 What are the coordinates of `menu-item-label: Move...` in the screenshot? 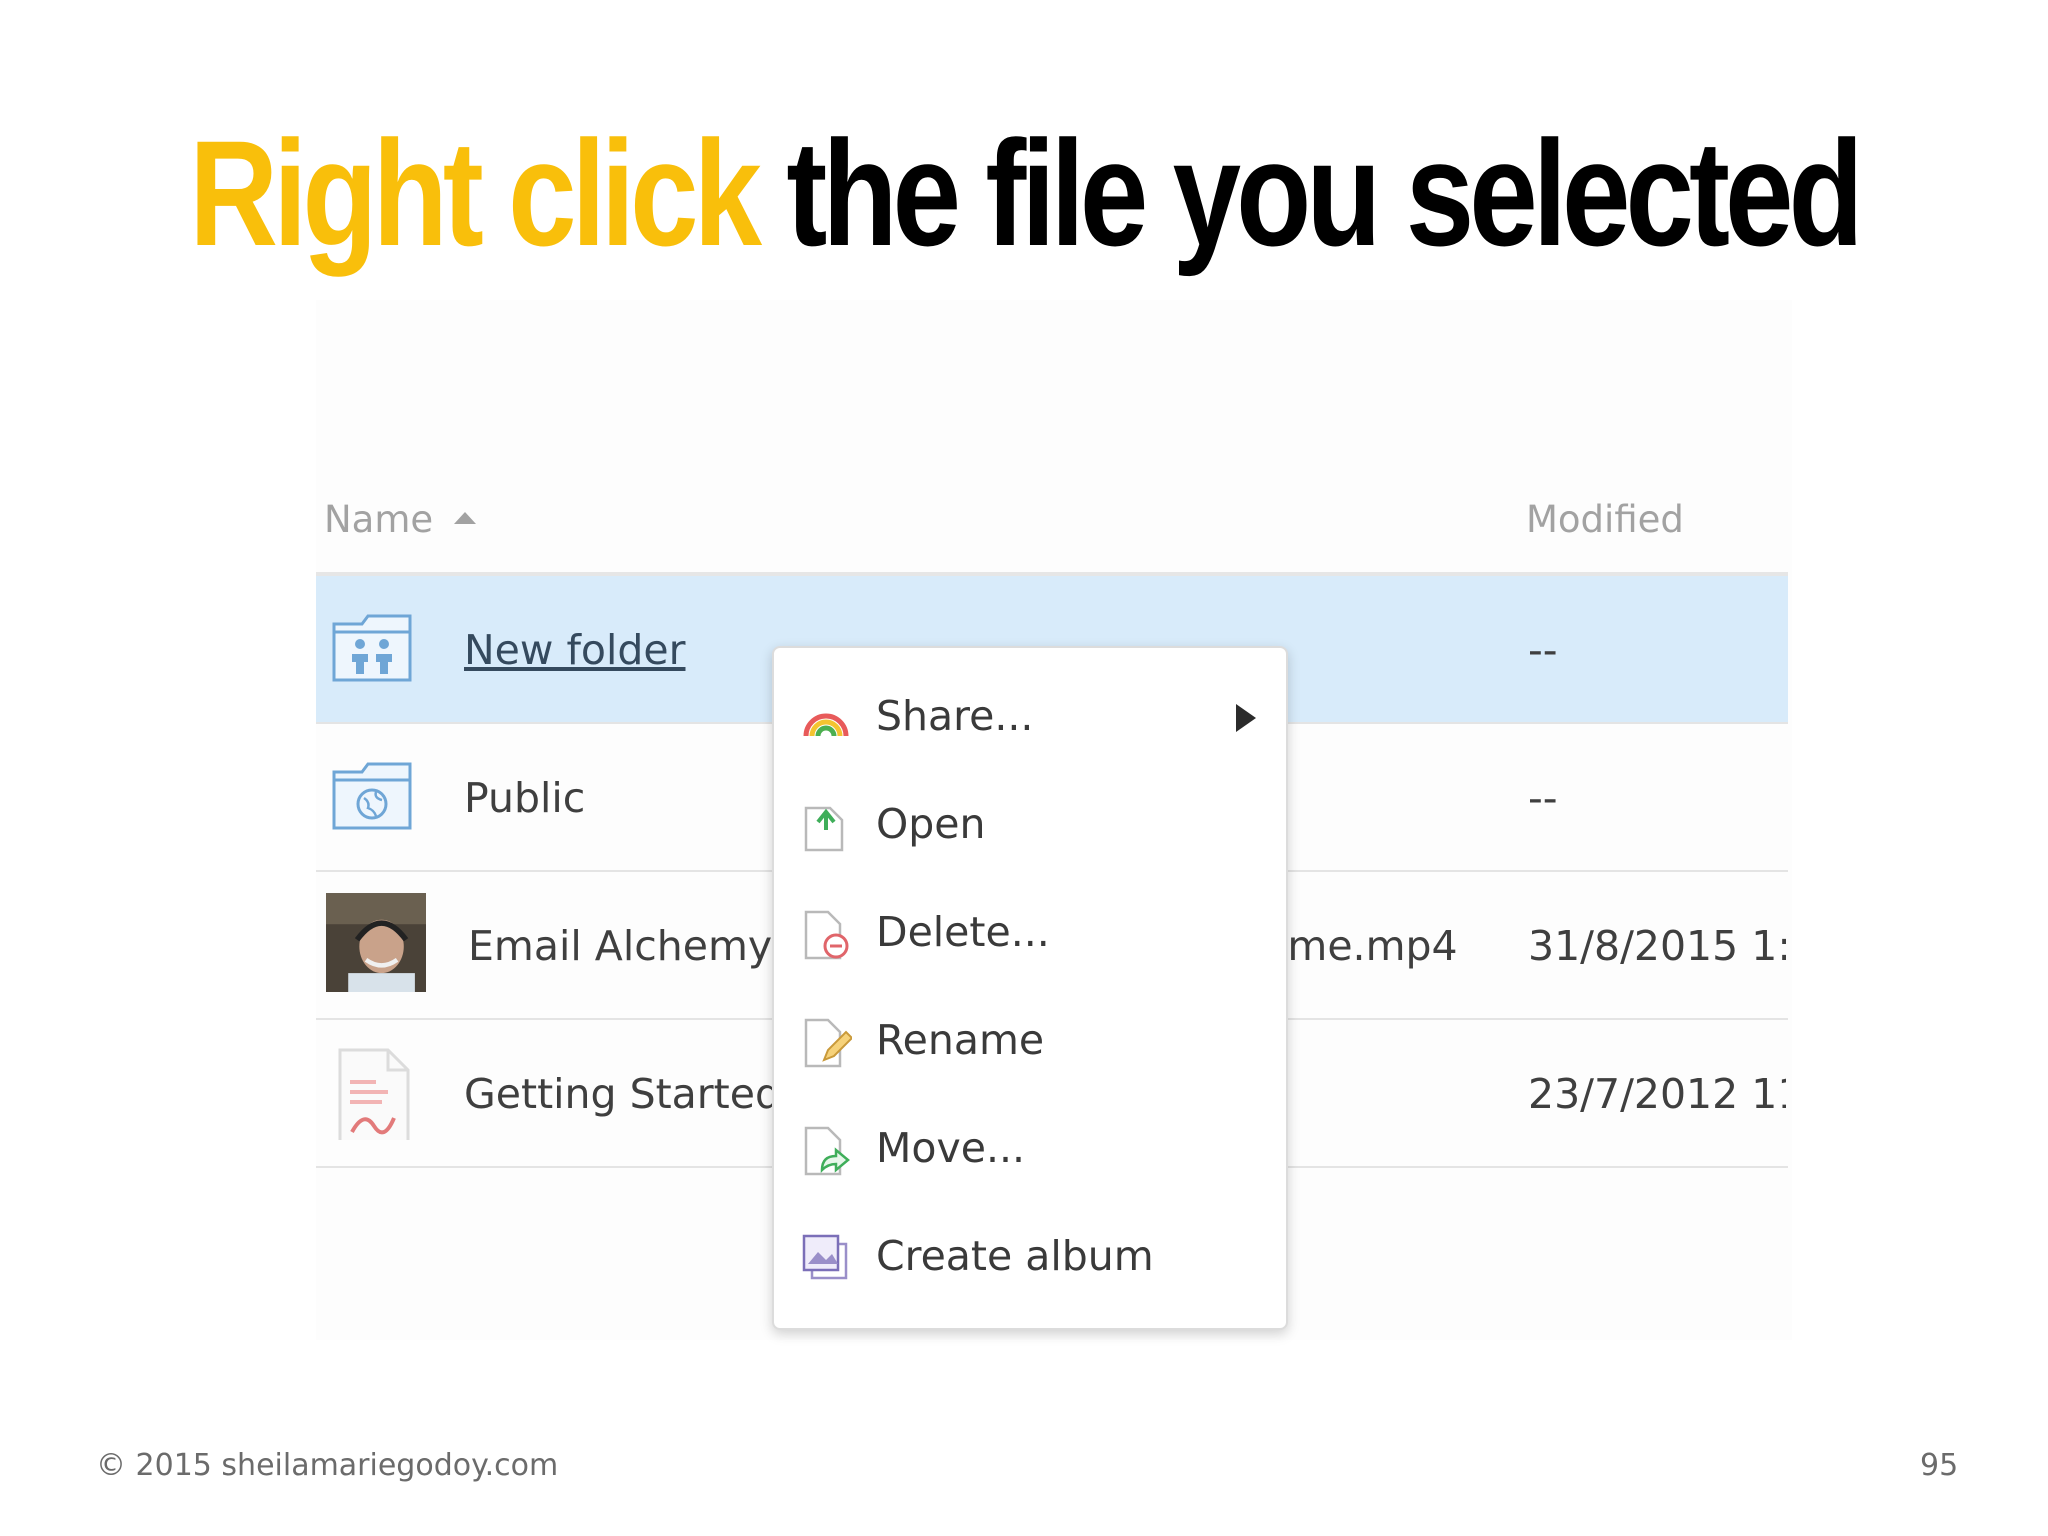 It's located at (951, 1148).